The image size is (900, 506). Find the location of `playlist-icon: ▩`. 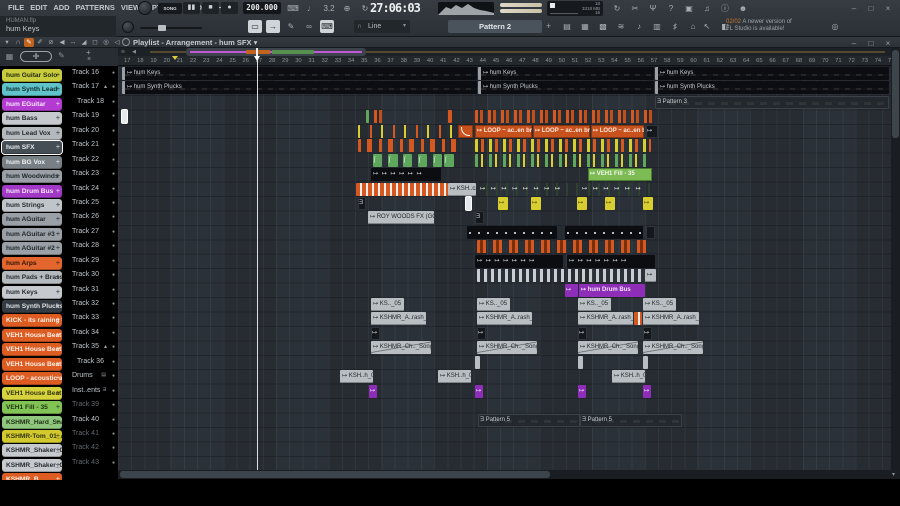

playlist-icon: ▩ is located at coordinates (603, 26).